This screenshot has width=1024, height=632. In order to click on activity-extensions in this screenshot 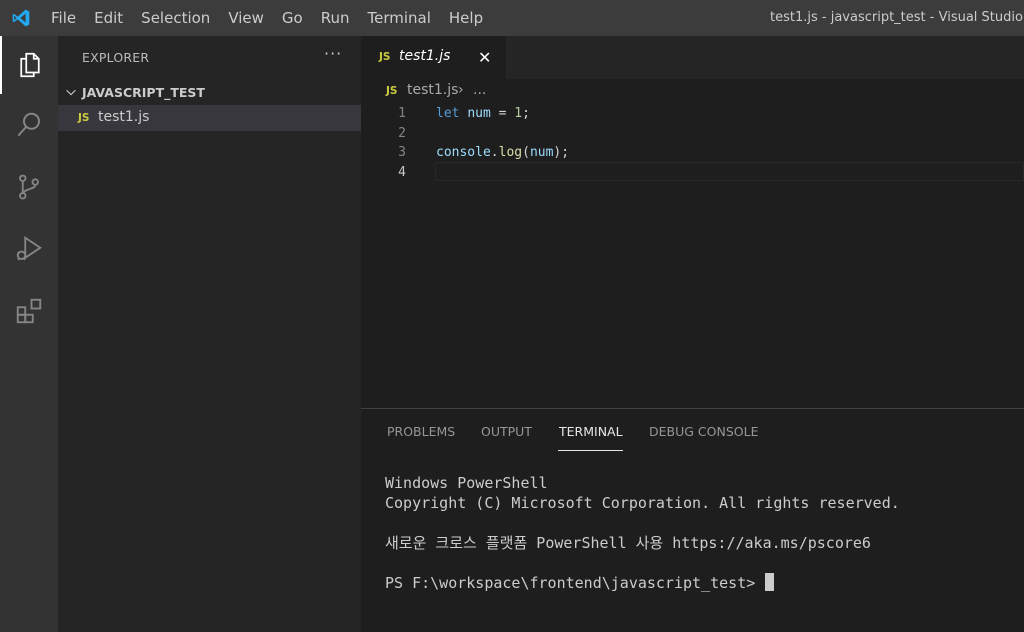, I will do `click(29, 311)`.